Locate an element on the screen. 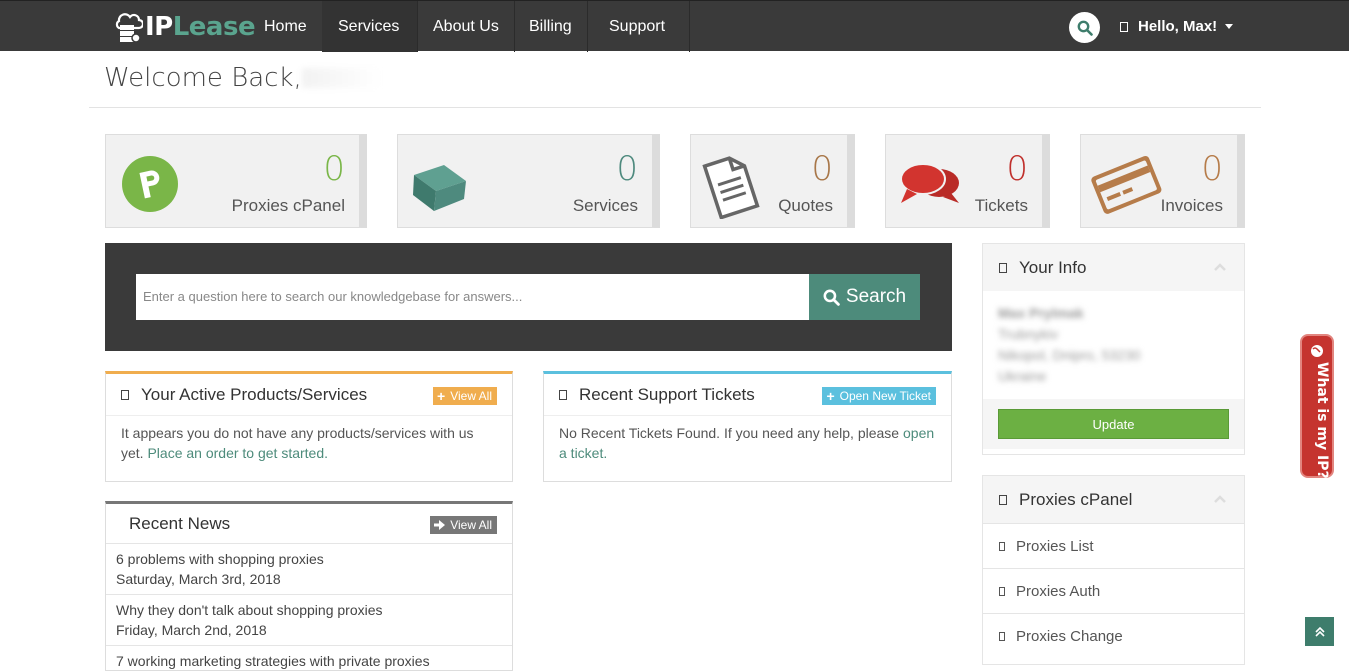  page-title: Welcome Back, is located at coordinates (243, 78).